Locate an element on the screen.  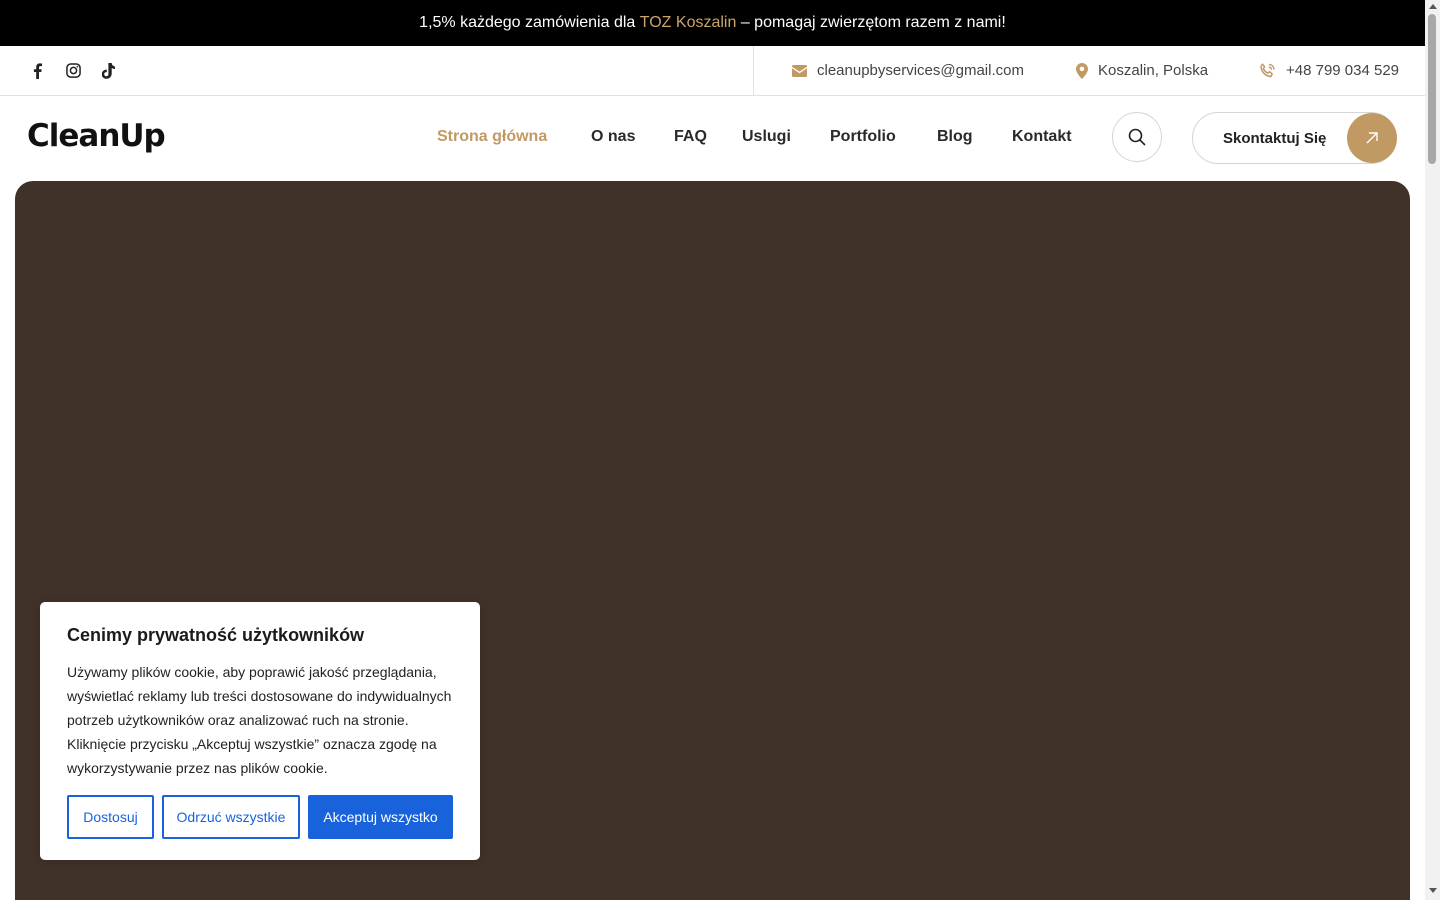
cta-arrow-button is located at coordinates (1372, 138).